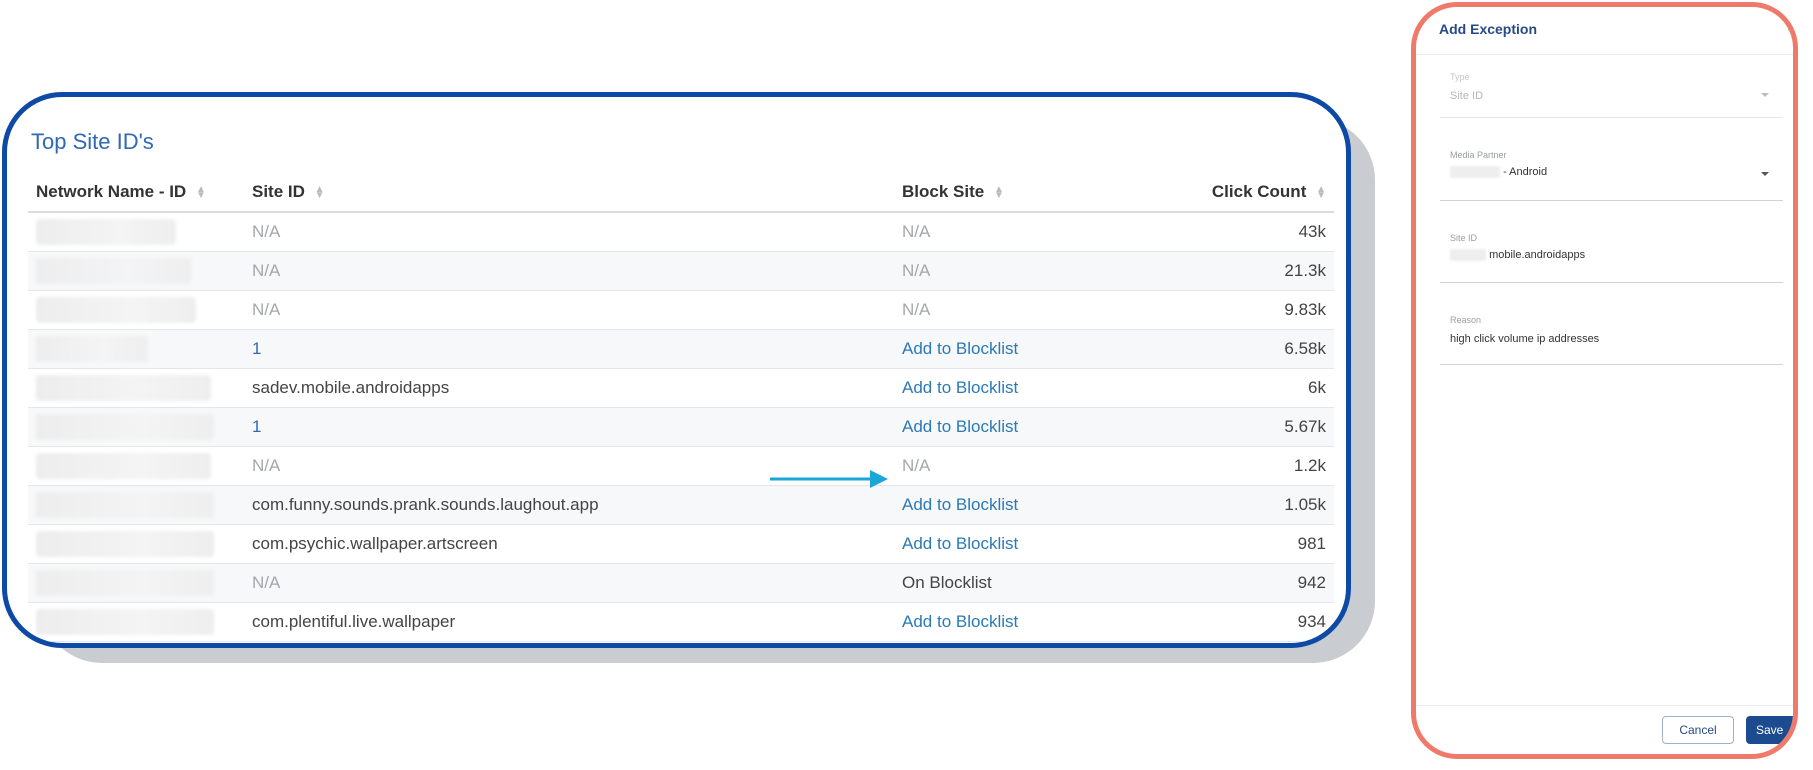 The image size is (1813, 770). What do you see at coordinates (1611, 174) in the screenshot?
I see `media-partner-select: Media Partner - Android` at bounding box center [1611, 174].